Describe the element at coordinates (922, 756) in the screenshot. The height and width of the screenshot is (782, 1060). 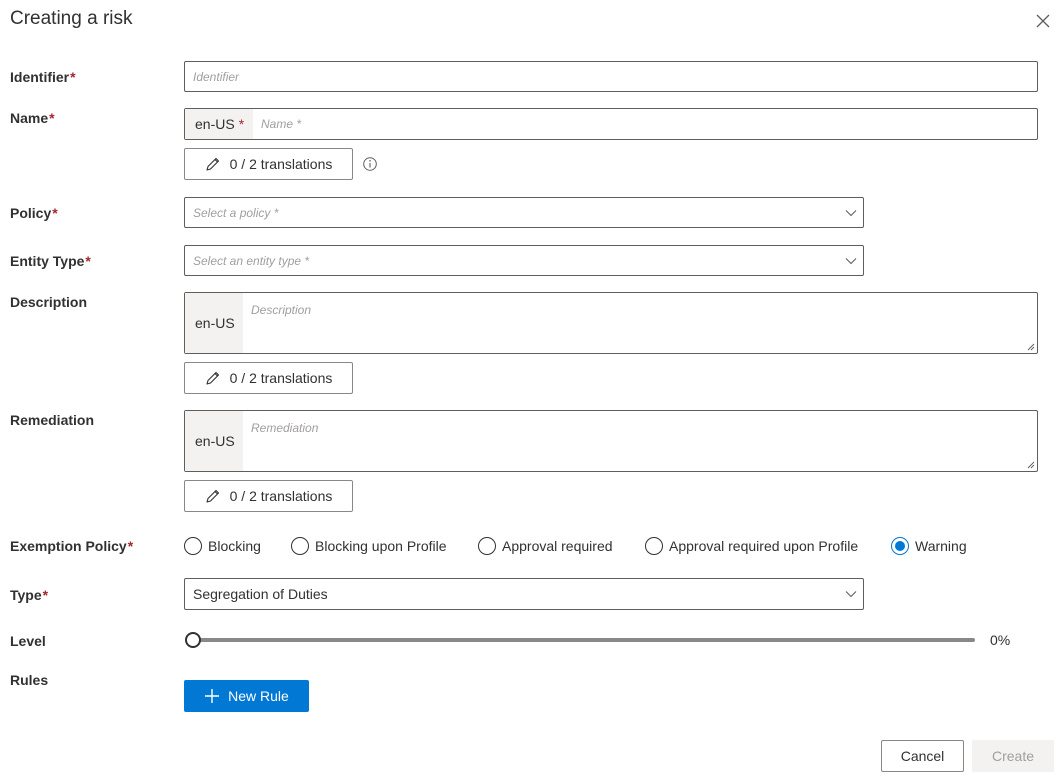
I see `cancel-button: Cancel` at that location.